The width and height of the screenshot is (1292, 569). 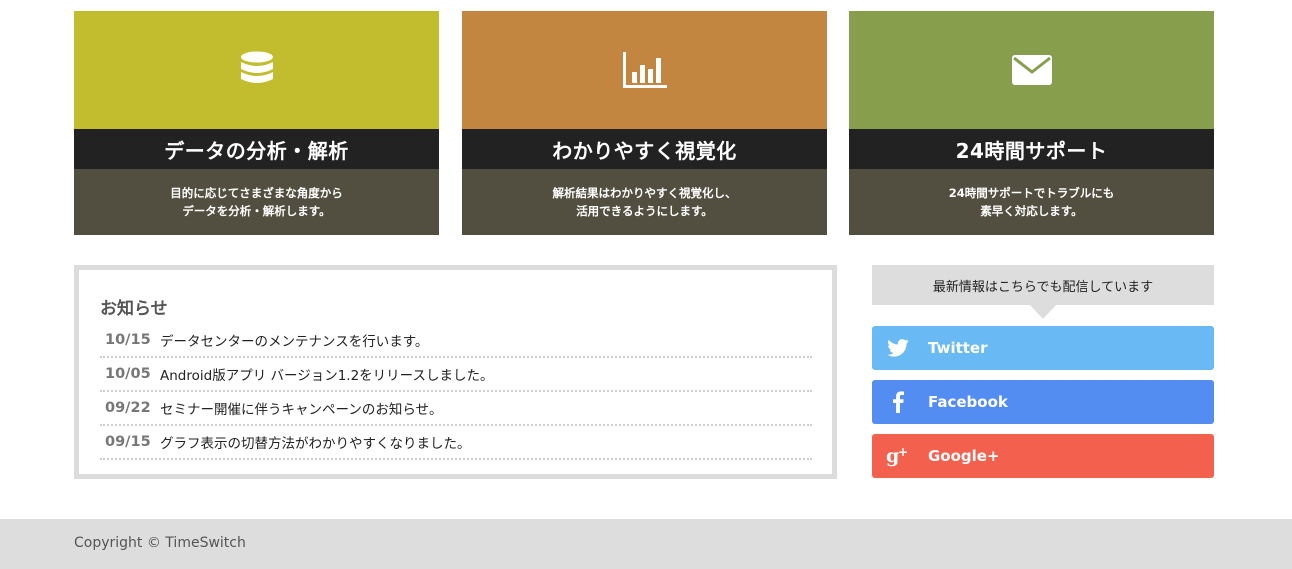 What do you see at coordinates (128, 374) in the screenshot?
I see `news-date: 10/05` at bounding box center [128, 374].